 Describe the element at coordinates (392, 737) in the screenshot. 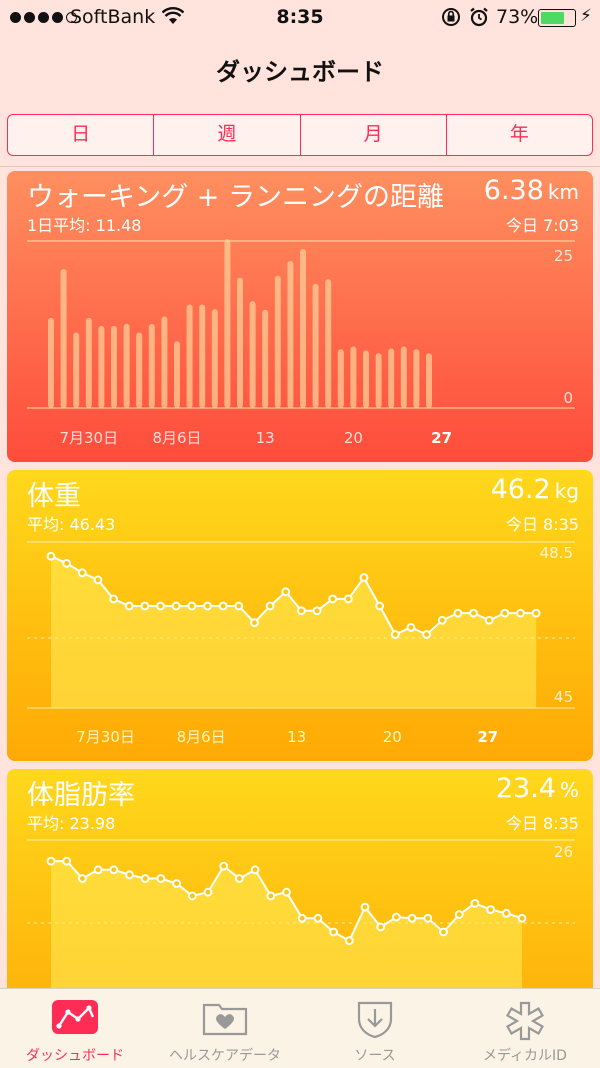

I see `x-tick-label: 20` at that location.